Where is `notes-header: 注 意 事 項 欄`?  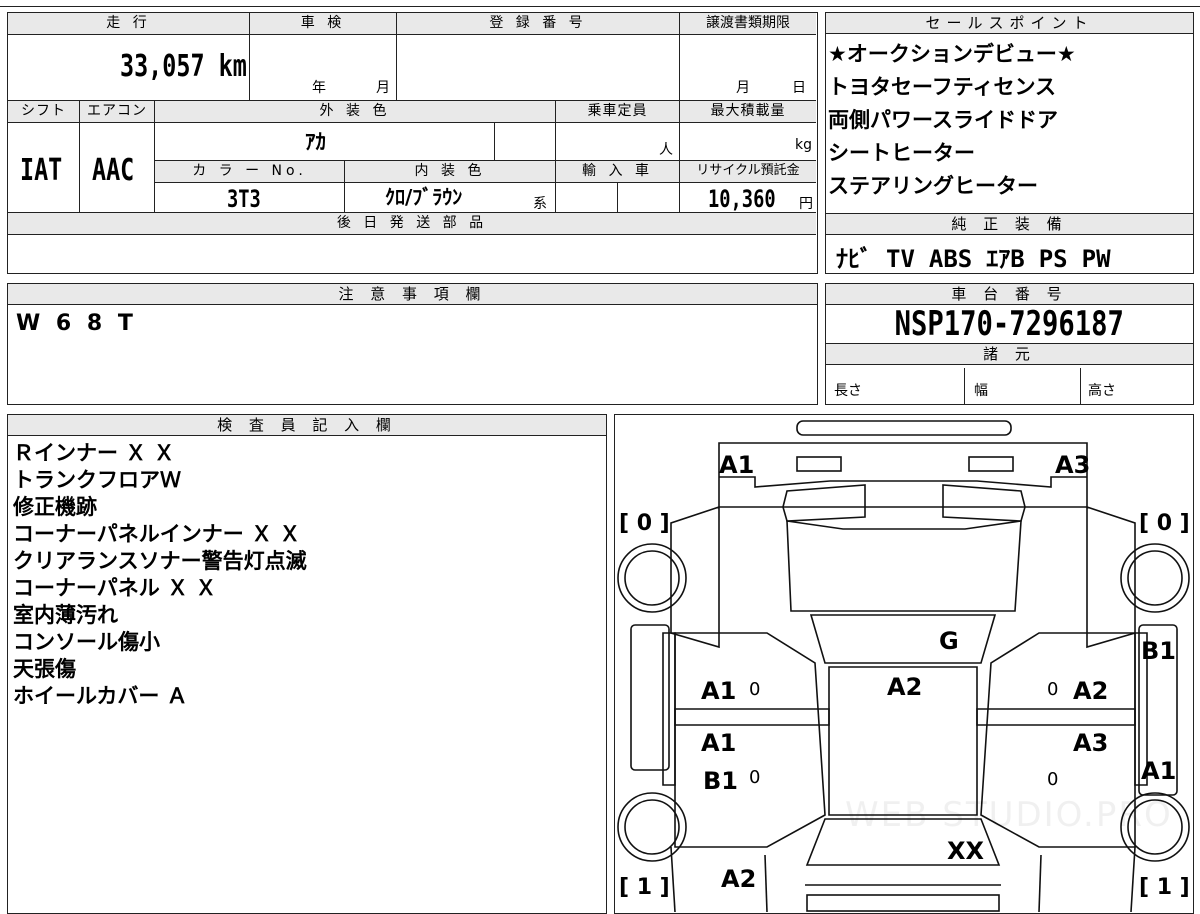 notes-header: 注 意 事 項 欄 is located at coordinates (412, 294).